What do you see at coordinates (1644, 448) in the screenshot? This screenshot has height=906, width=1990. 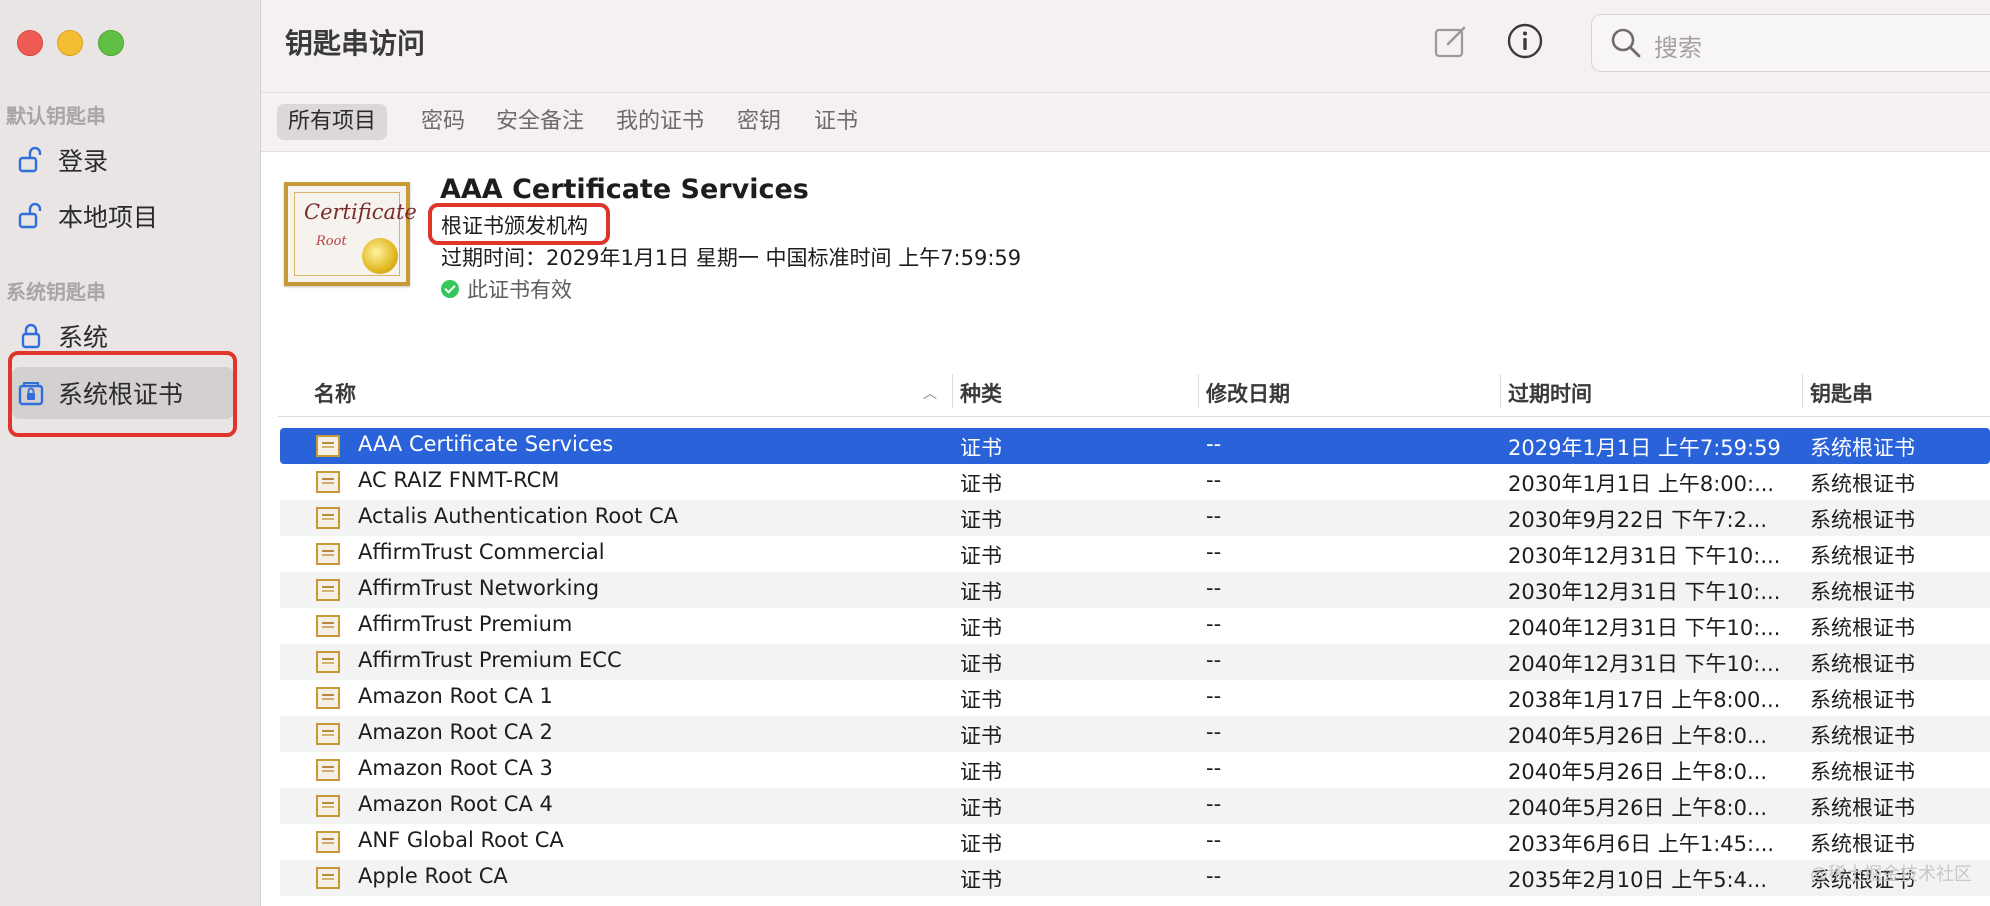 I see `cell-expires: 2029年1月1日 上午7:59:59` at bounding box center [1644, 448].